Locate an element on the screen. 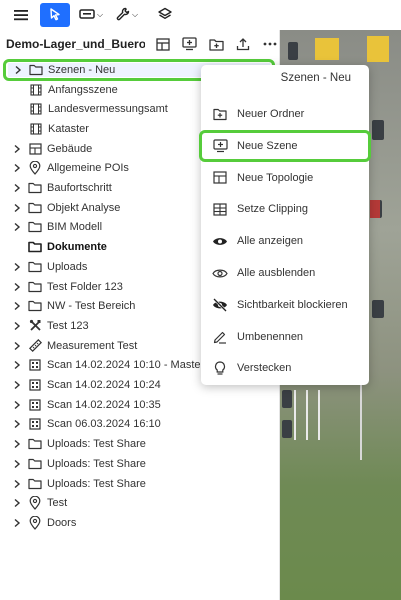  tree-item: Scan 14.02.2024 10:35 is located at coordinates (139, 405).